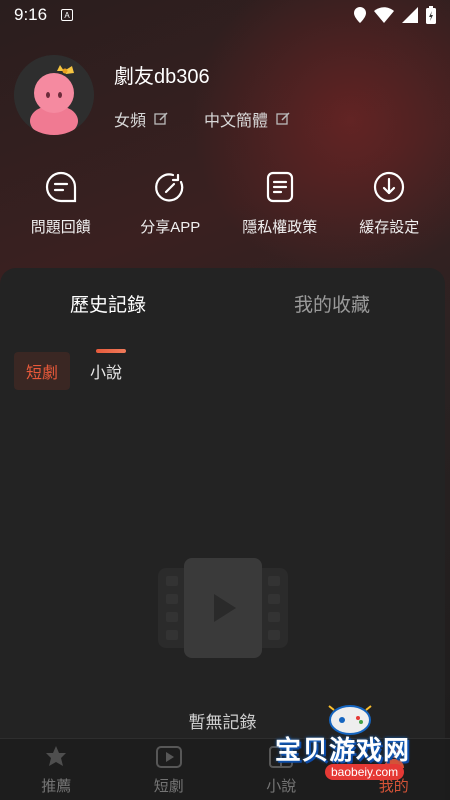 The image size is (450, 800). Describe the element at coordinates (106, 371) in the screenshot. I see `chip-novel: 小說` at that location.